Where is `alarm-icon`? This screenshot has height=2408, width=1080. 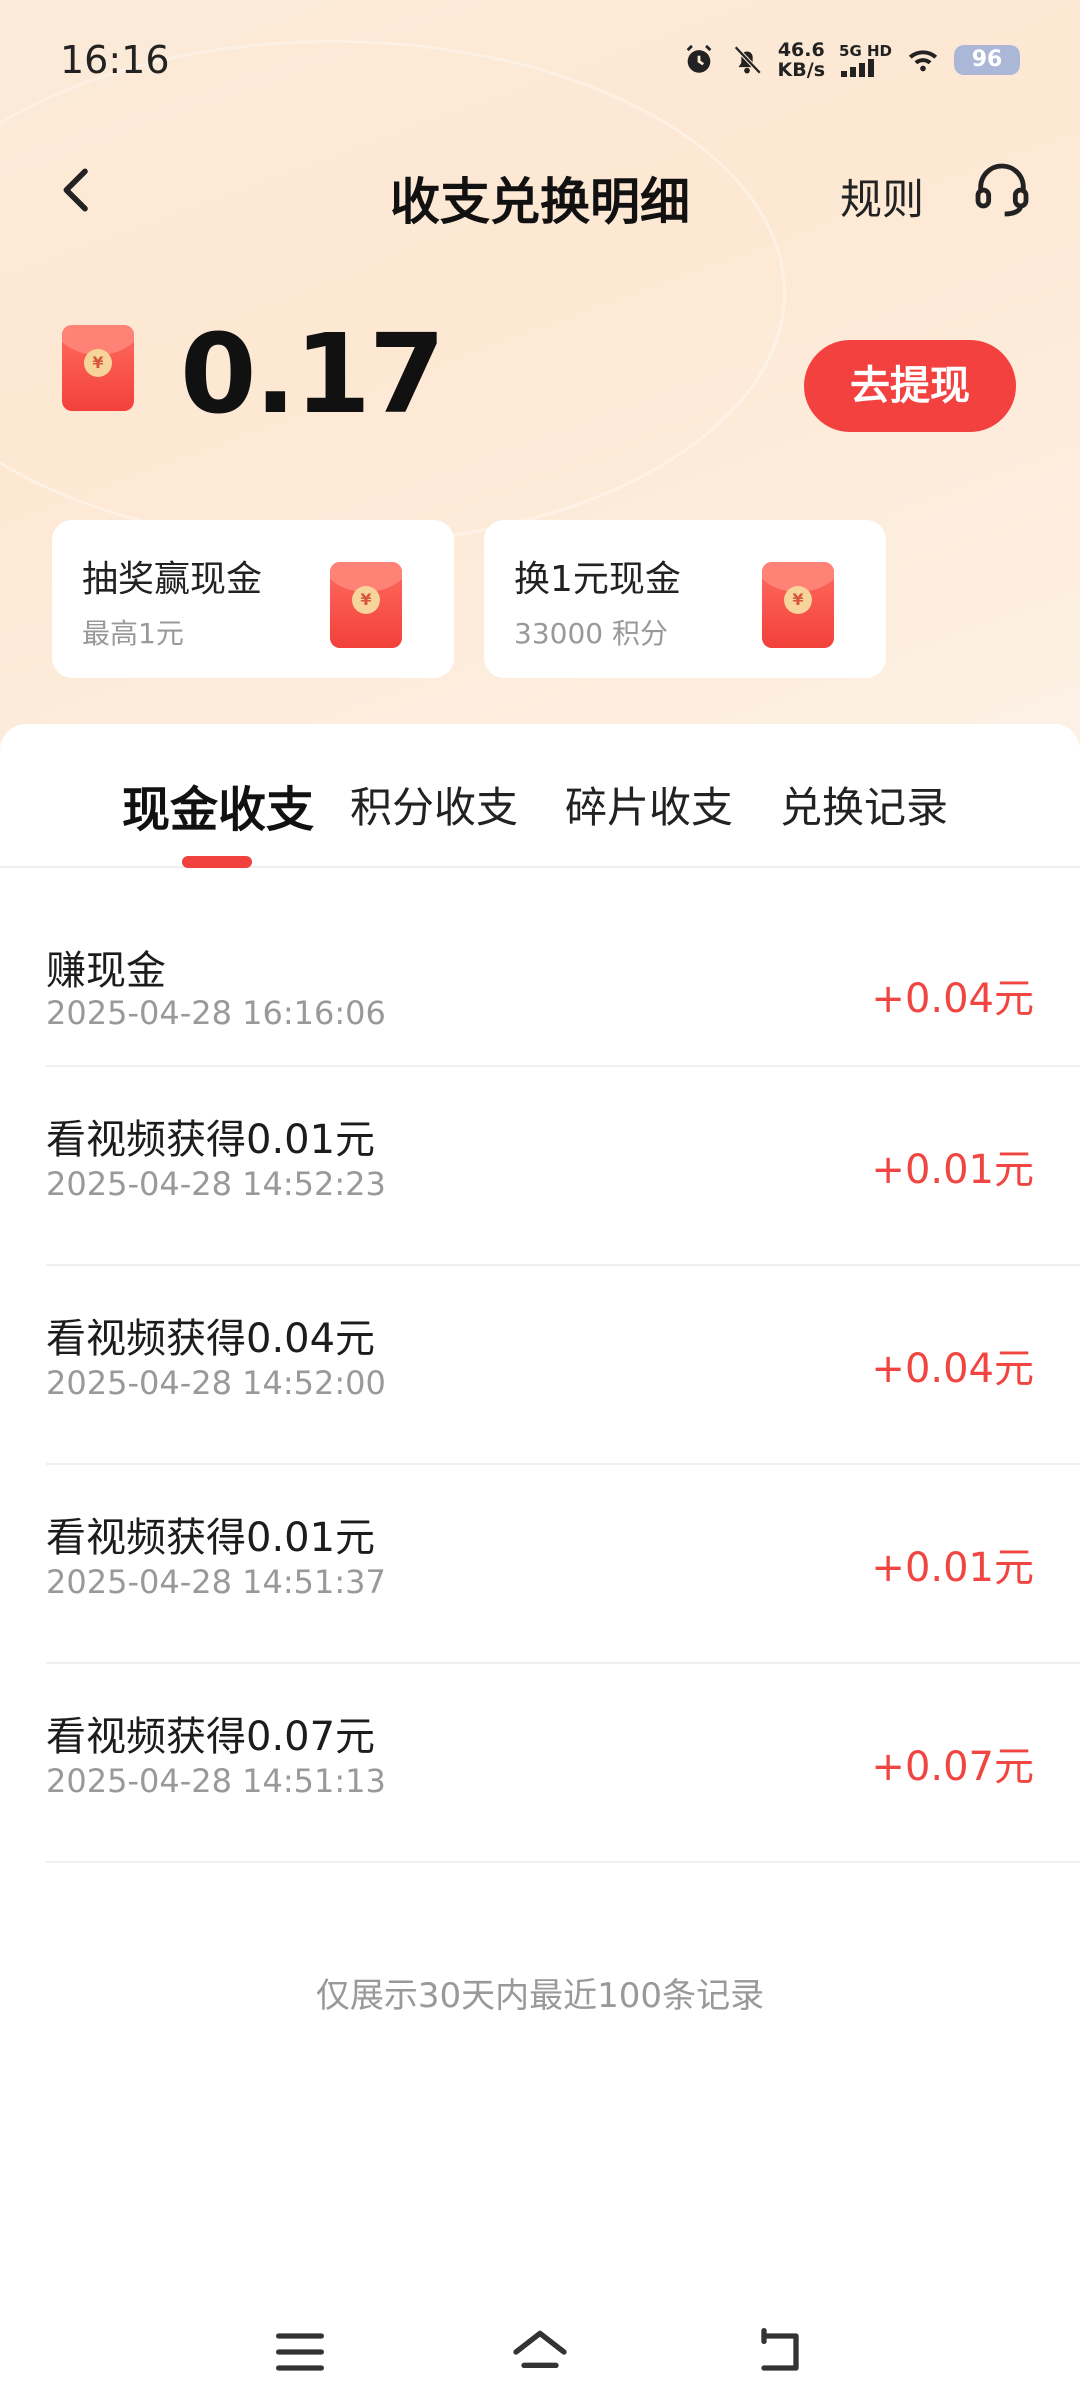
alarm-icon is located at coordinates (698, 58).